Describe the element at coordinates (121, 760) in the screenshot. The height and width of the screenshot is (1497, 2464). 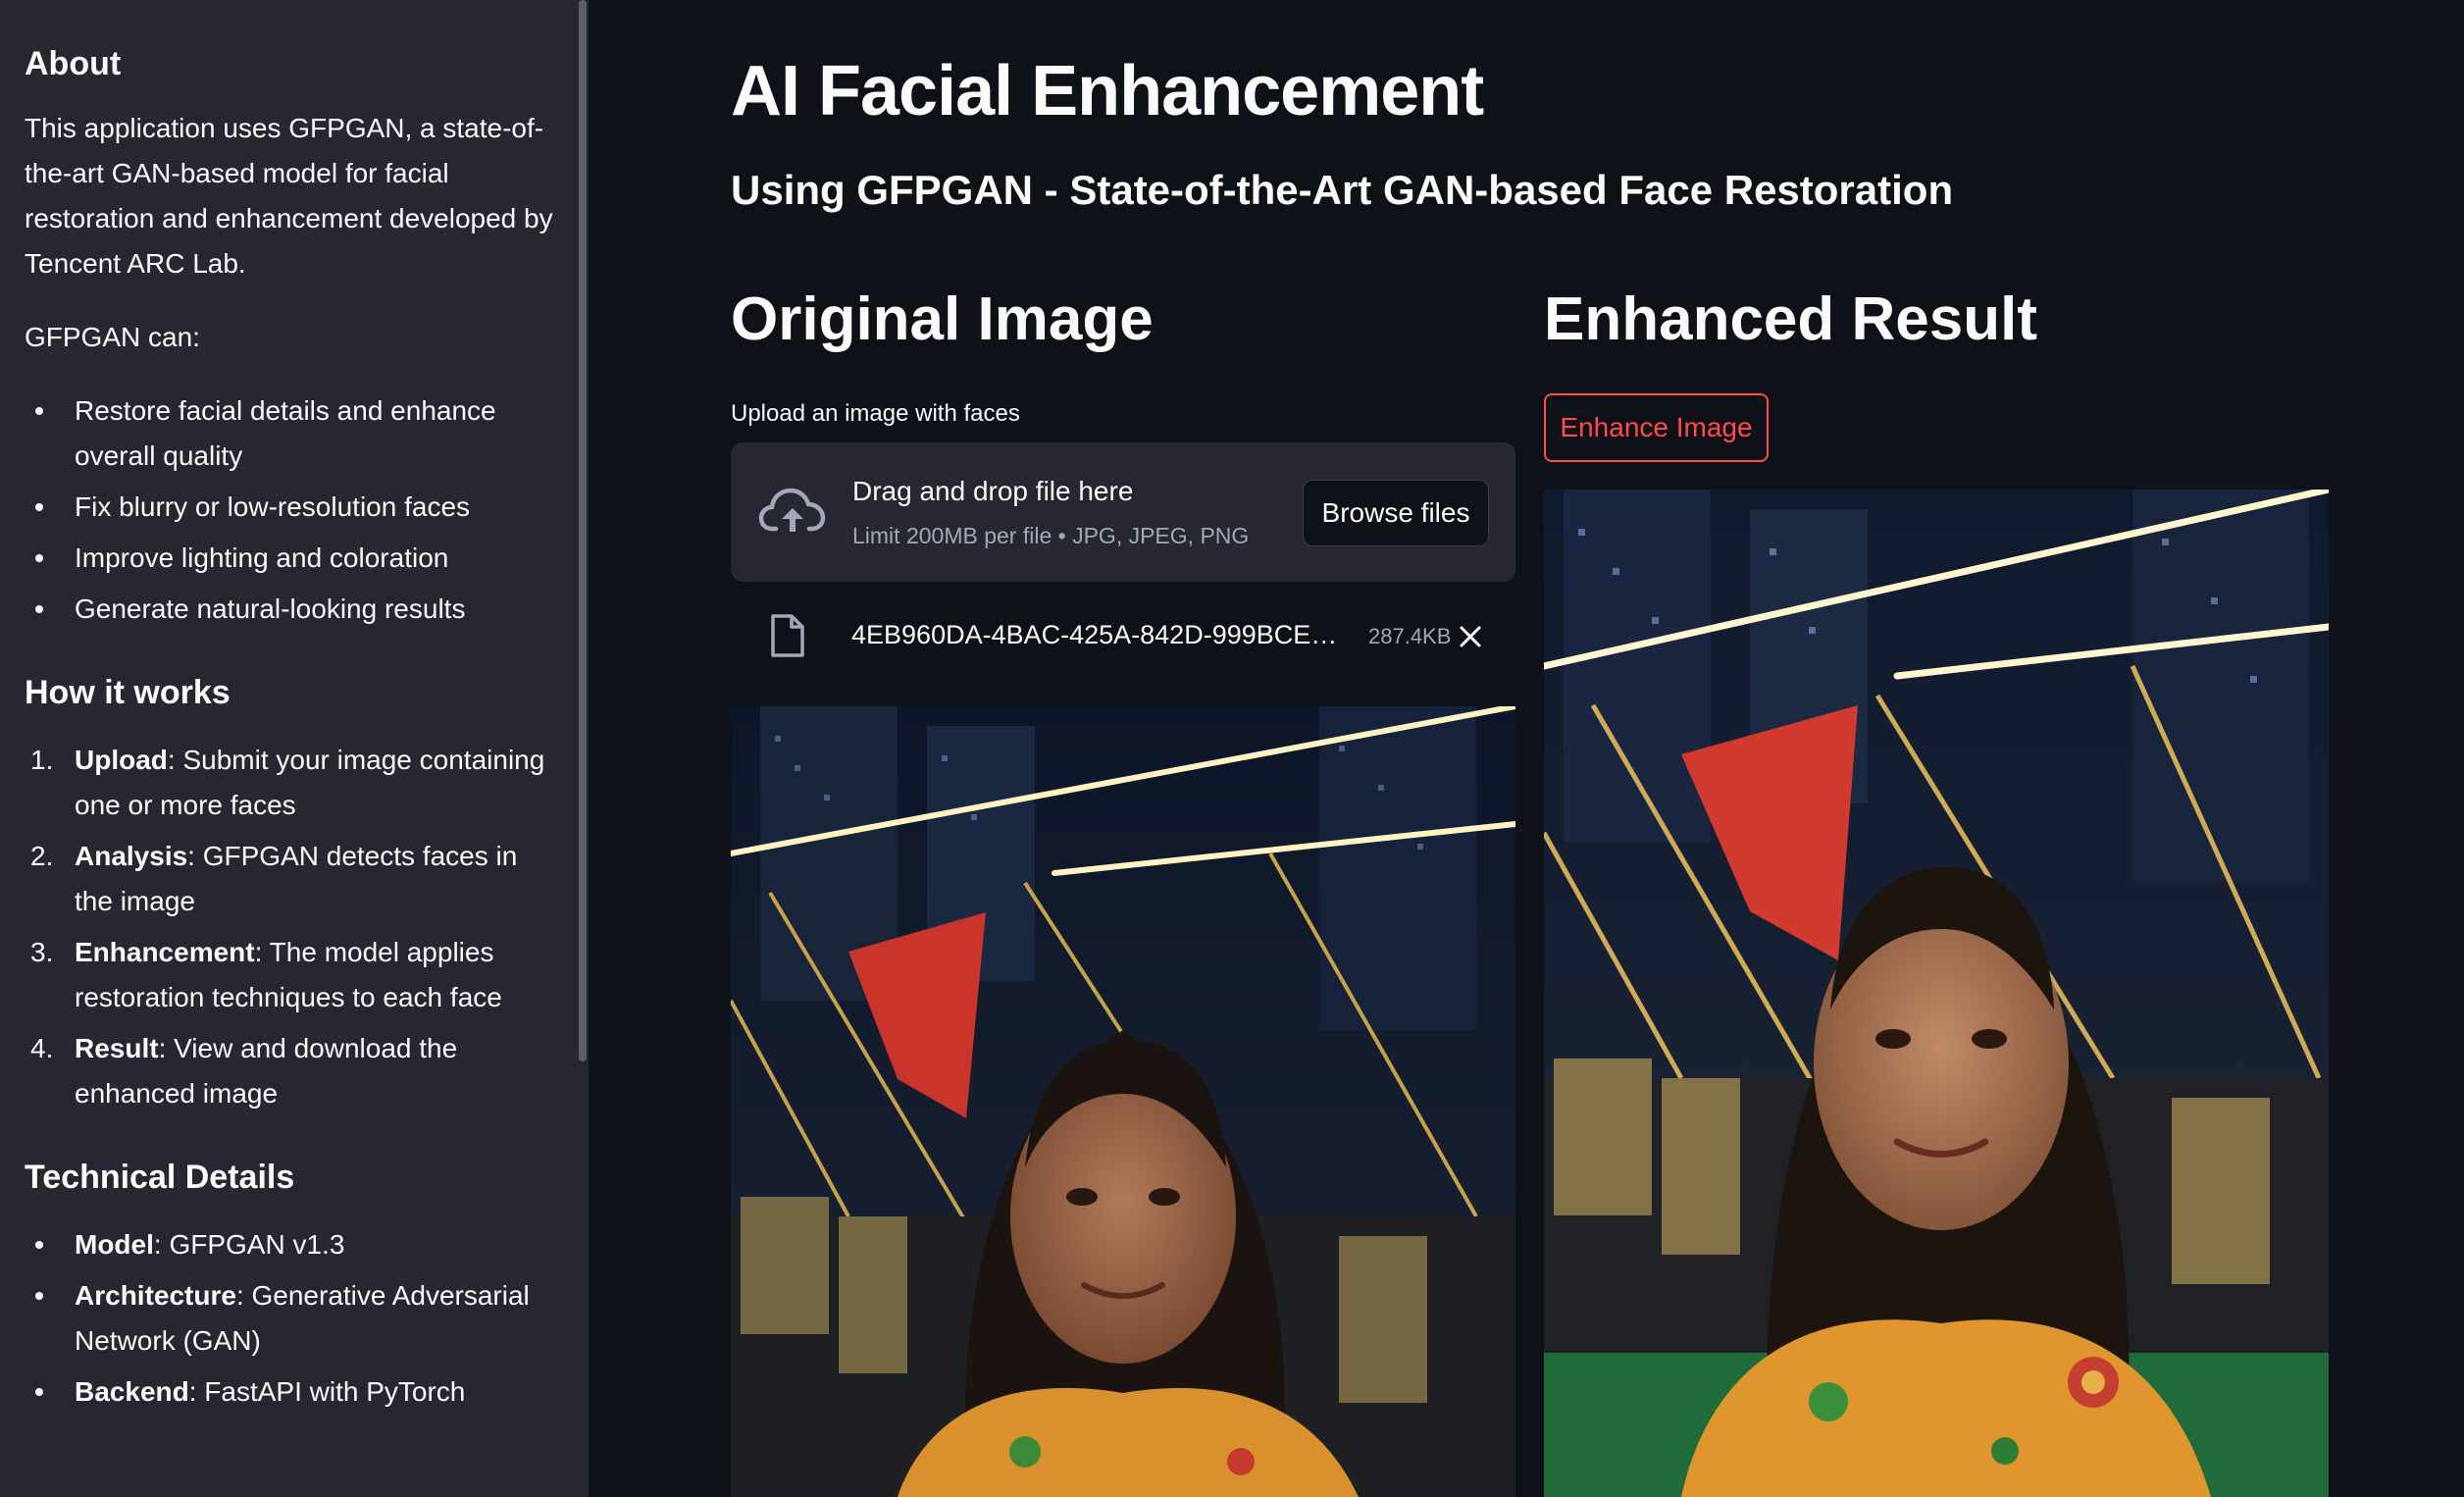
I see `step-title: Upload` at that location.